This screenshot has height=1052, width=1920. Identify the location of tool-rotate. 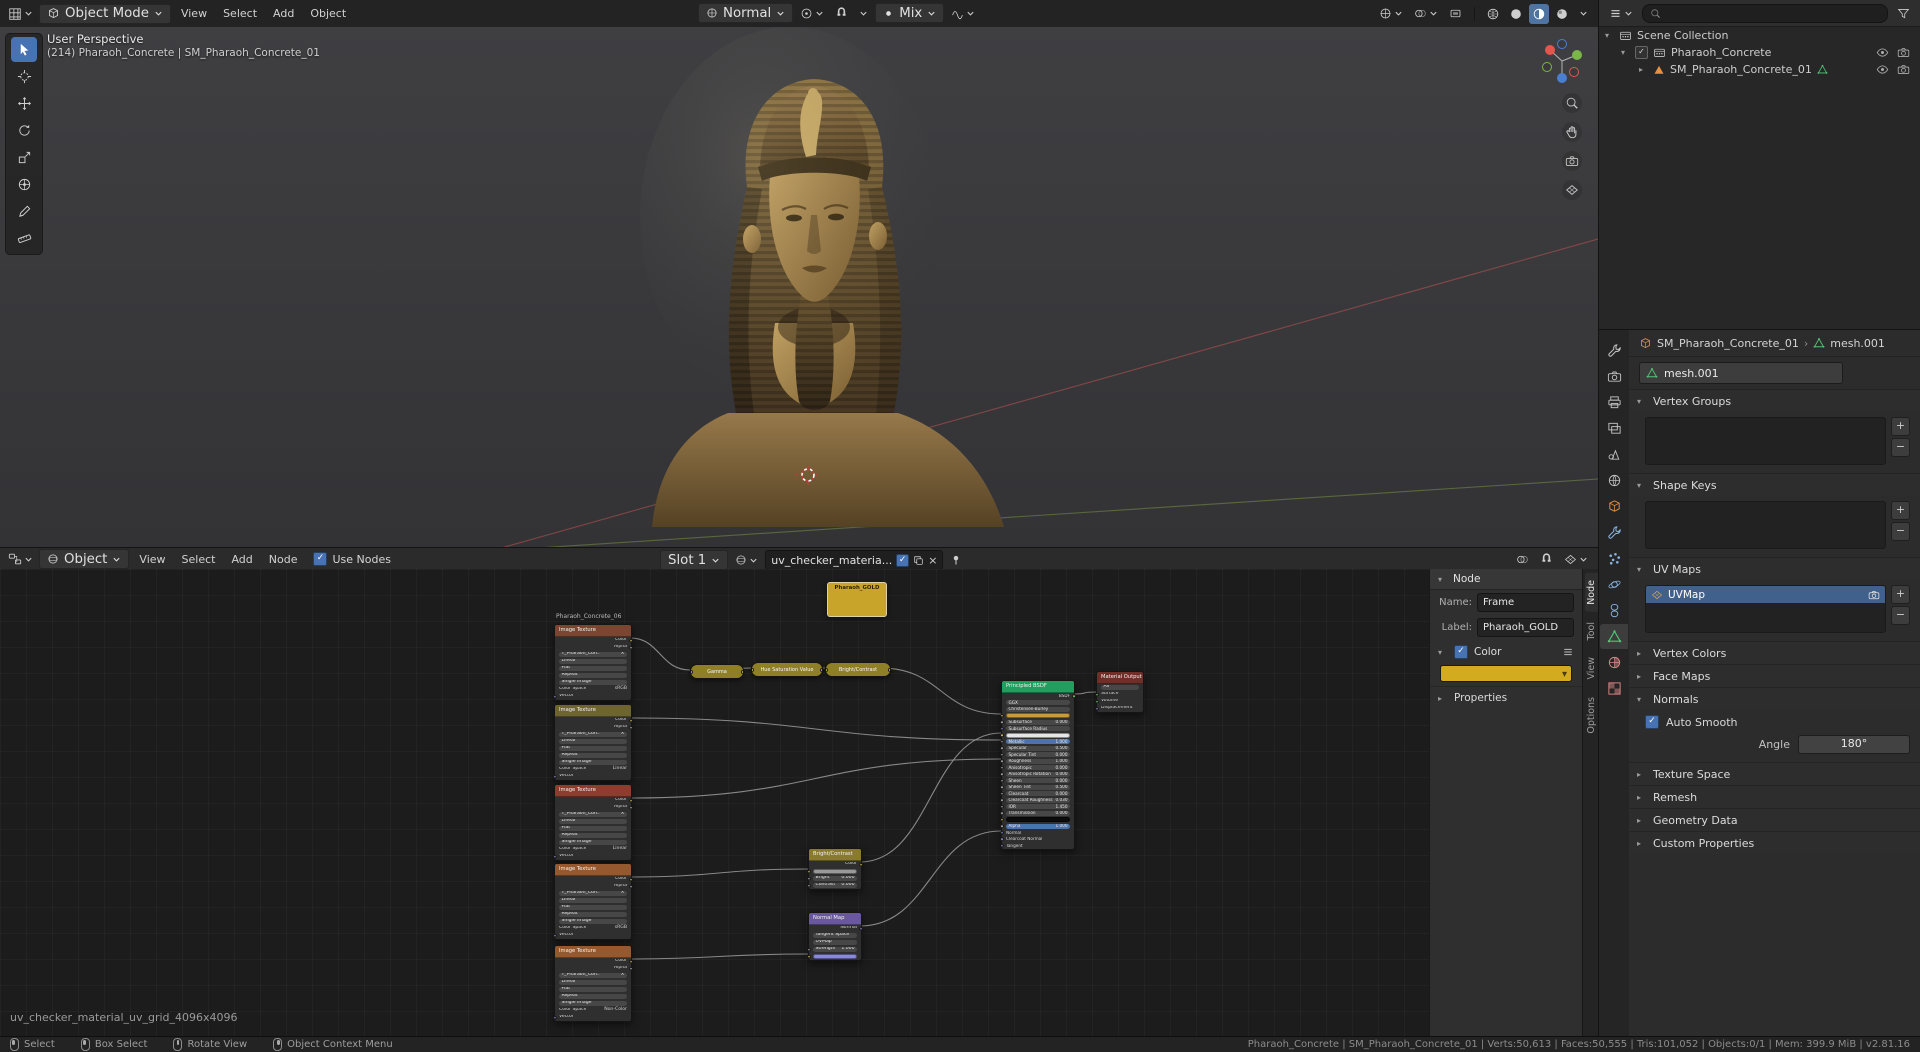
(24, 130).